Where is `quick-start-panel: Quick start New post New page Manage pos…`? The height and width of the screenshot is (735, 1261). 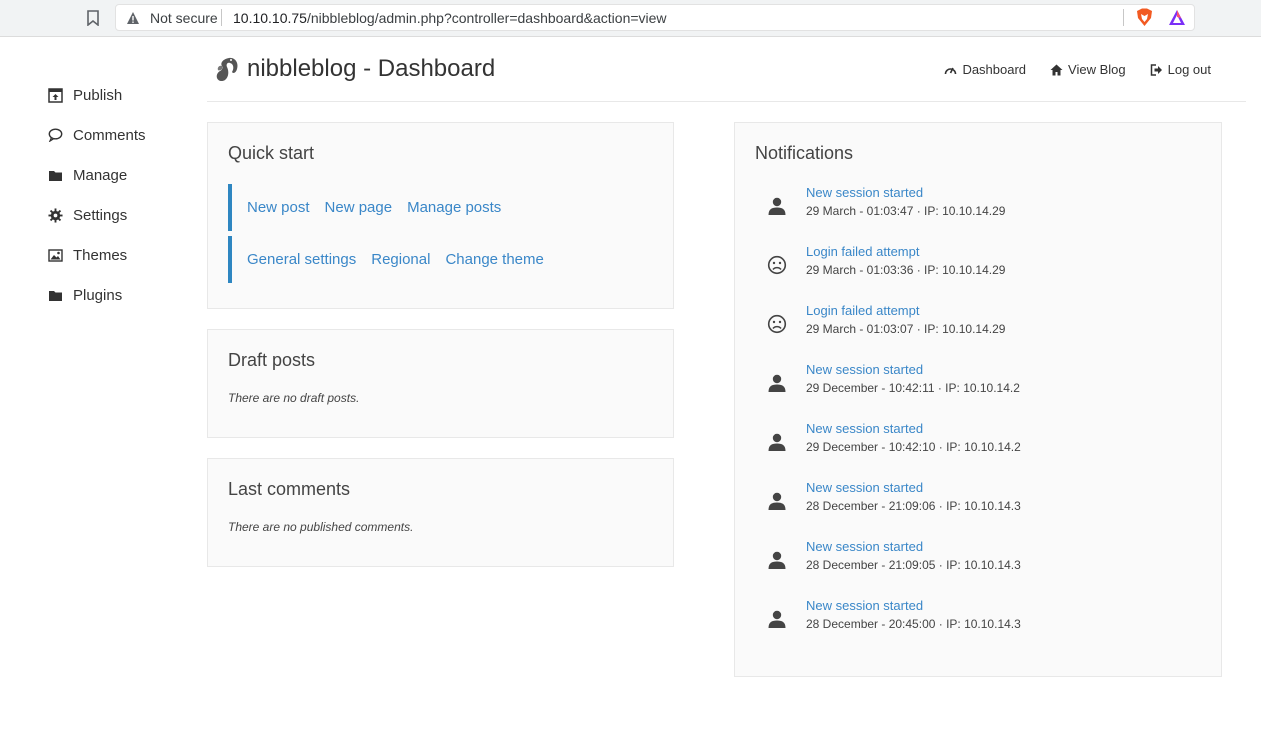
quick-start-panel: Quick start New post New page Manage pos… is located at coordinates (440, 215).